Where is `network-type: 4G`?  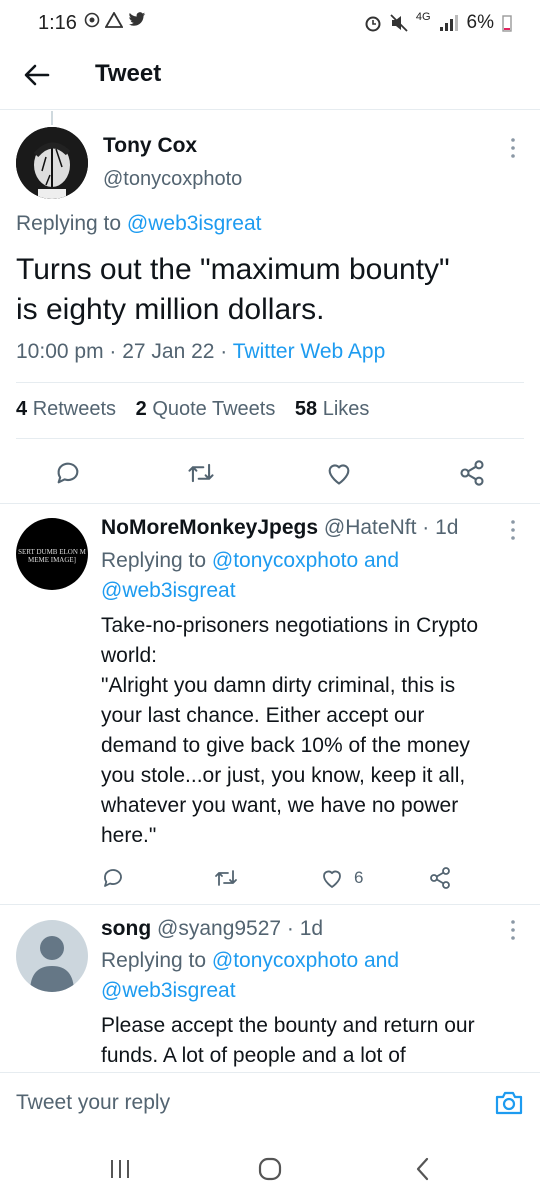
network-type: 4G is located at coordinates (423, 17).